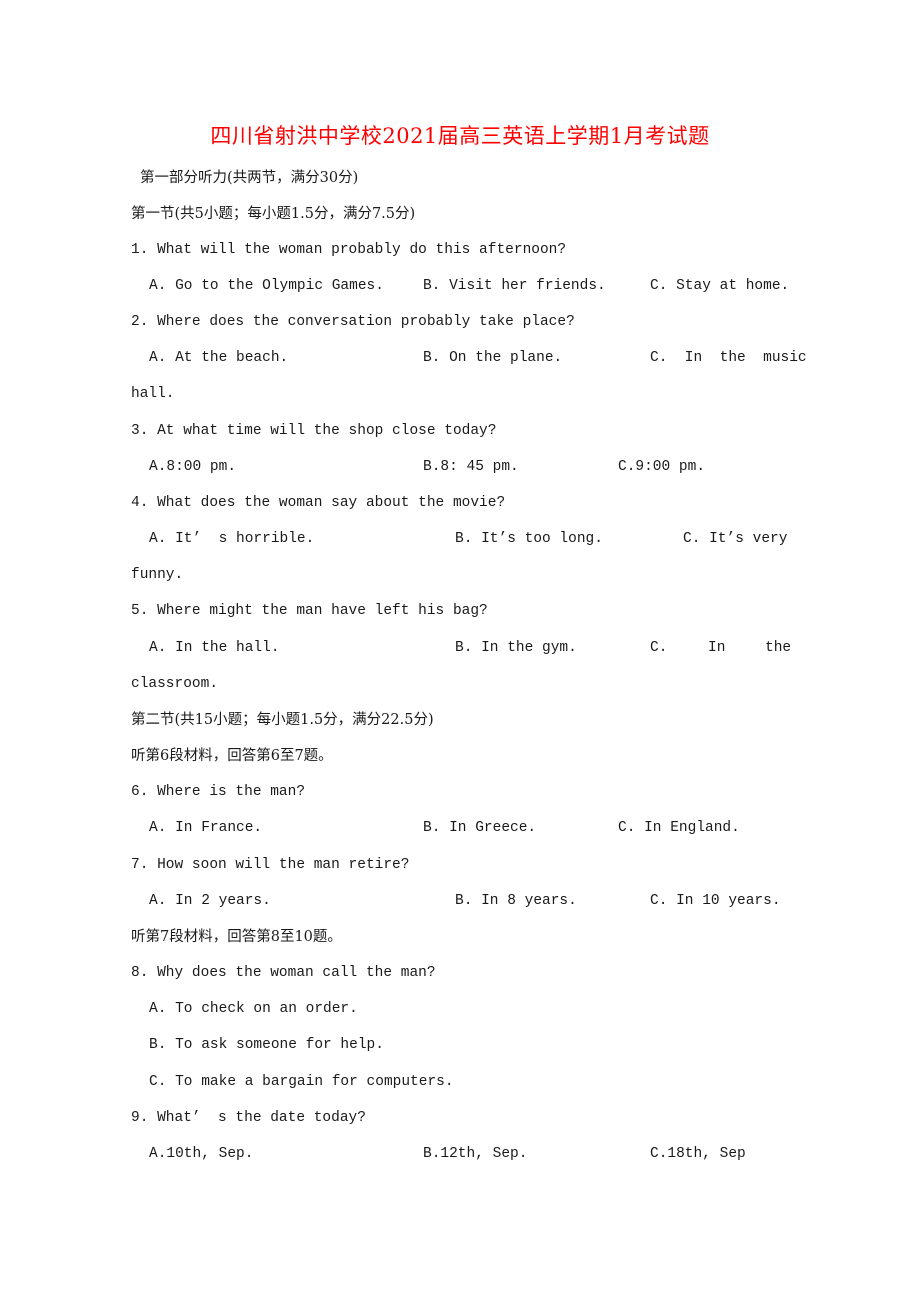 The image size is (920, 1302). I want to click on question-3-options: A.8:00 pm. B.8: 45 pm. C.9:00 pm., so click(460, 467).